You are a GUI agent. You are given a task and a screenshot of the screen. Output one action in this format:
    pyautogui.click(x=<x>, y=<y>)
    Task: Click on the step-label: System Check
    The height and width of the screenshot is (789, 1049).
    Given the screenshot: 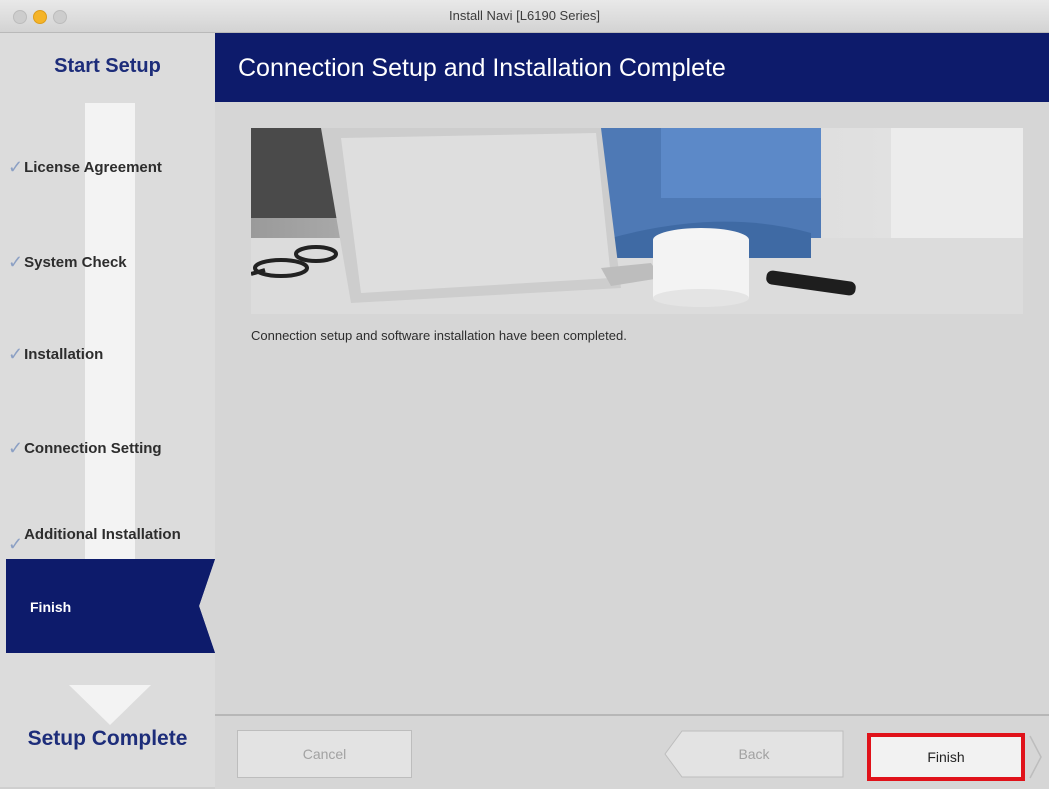 What is the action you would take?
    pyautogui.click(x=75, y=262)
    